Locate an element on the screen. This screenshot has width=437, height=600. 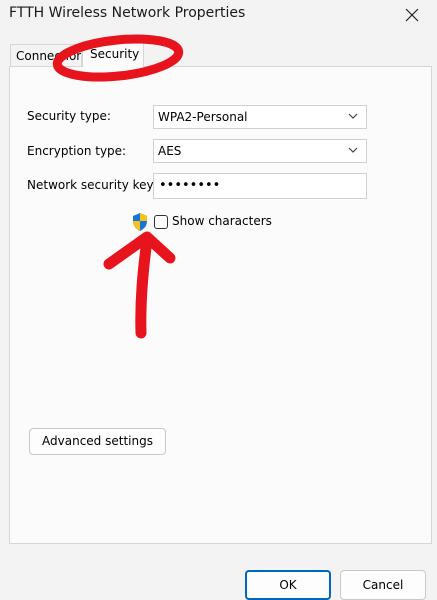
encryption-type-value: AES is located at coordinates (170, 151).